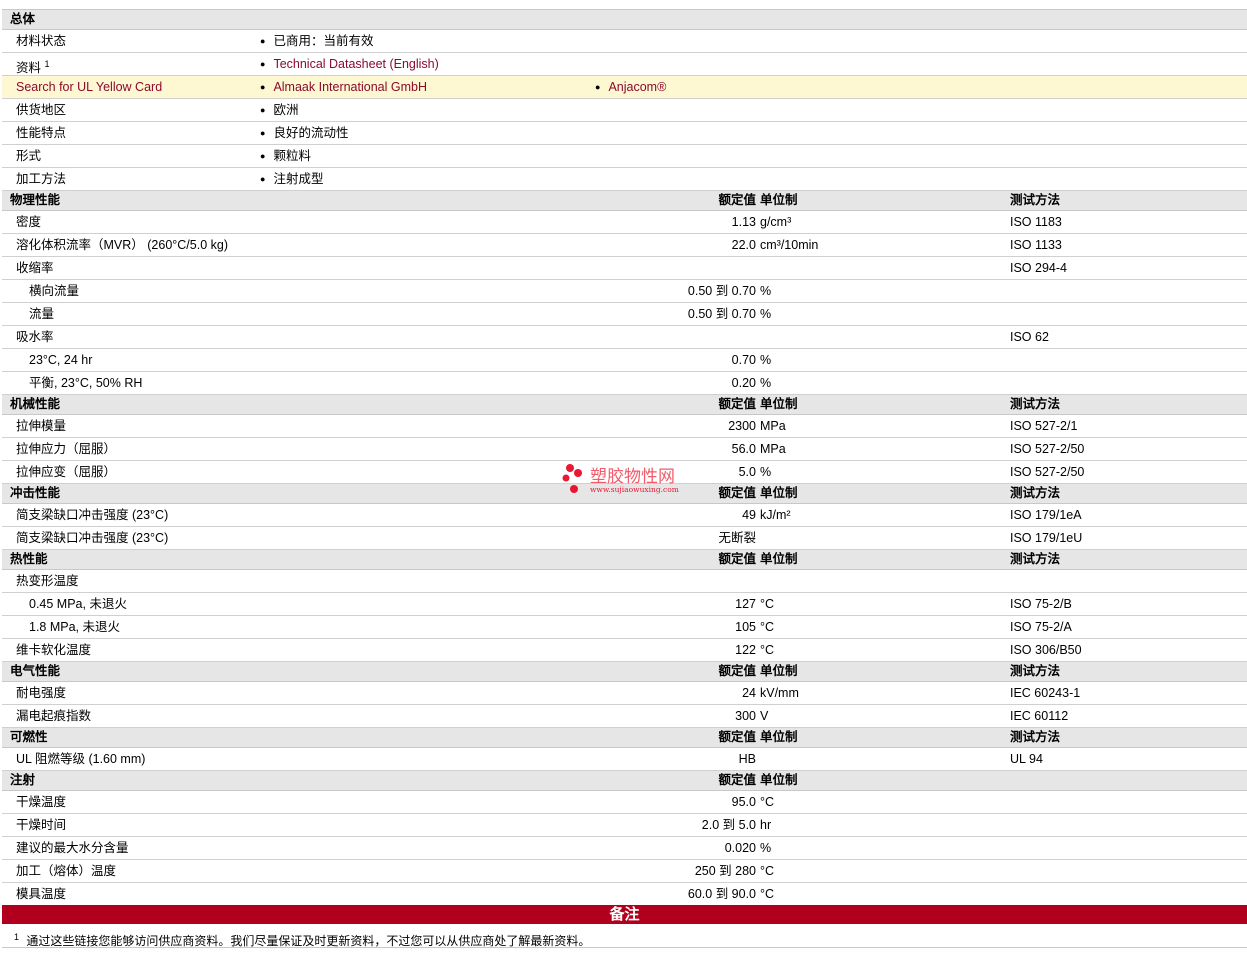 This screenshot has width=1247, height=956. Describe the element at coordinates (28, 156) in the screenshot. I see `row-label: 形式` at that location.